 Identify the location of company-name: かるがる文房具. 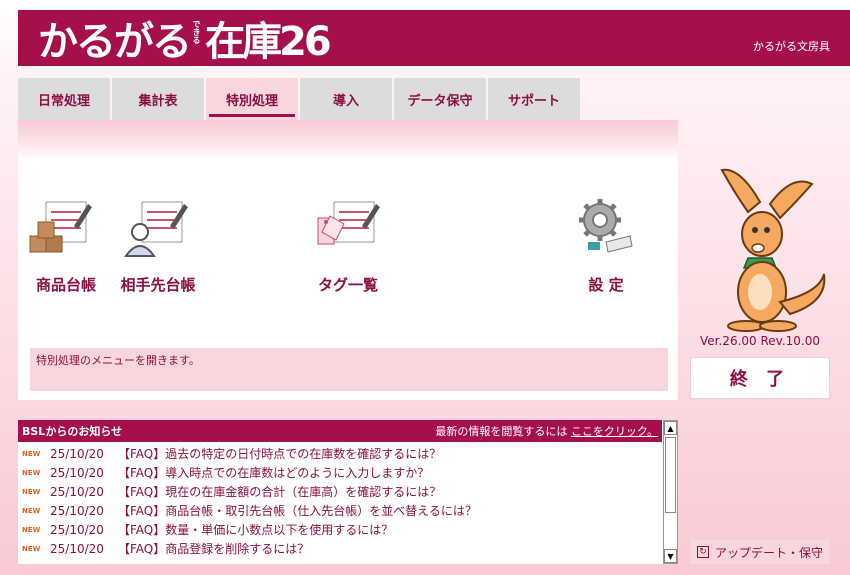
(791, 46).